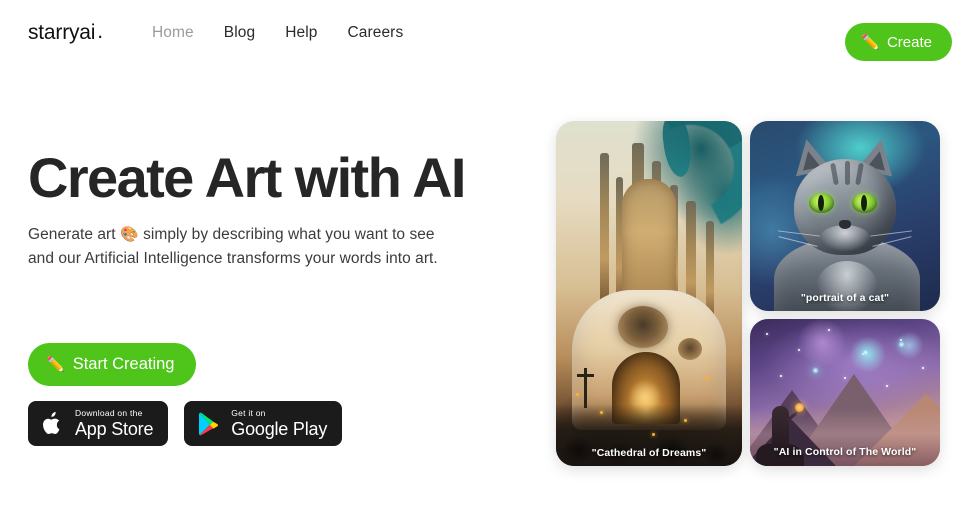 This screenshot has height=506, width=980. What do you see at coordinates (301, 33) in the screenshot?
I see `nav-item-help: Help` at bounding box center [301, 33].